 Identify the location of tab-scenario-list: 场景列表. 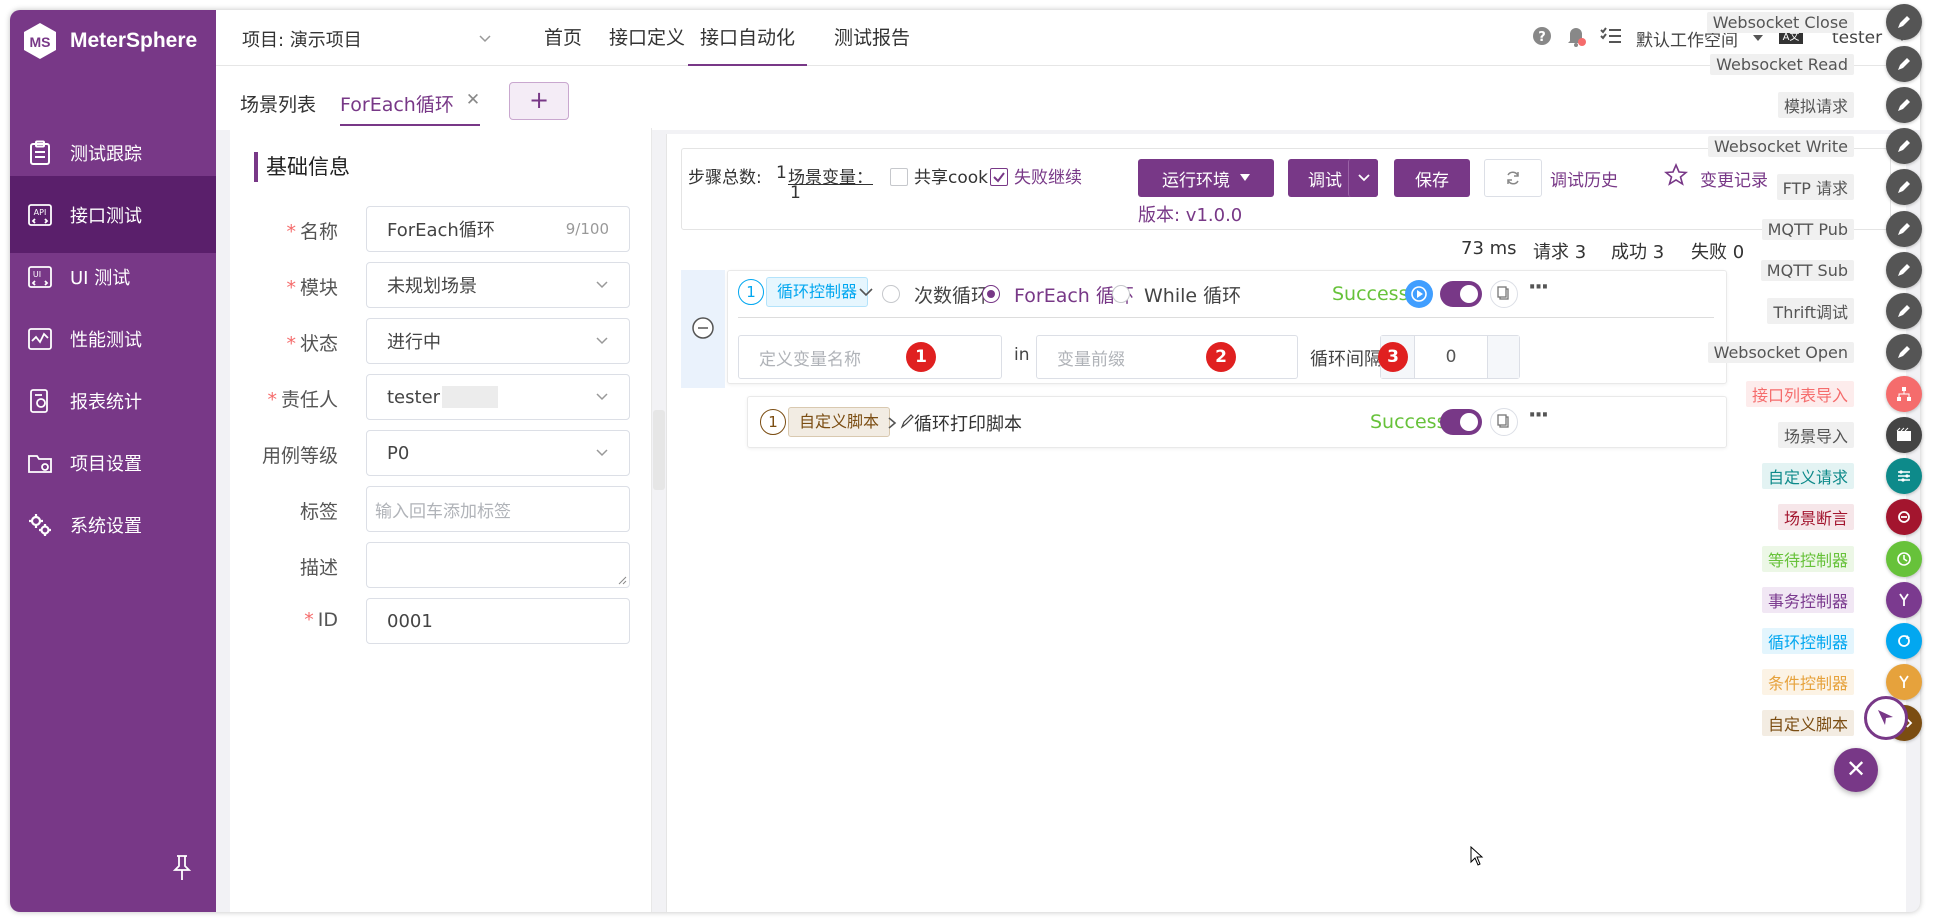
(278, 108).